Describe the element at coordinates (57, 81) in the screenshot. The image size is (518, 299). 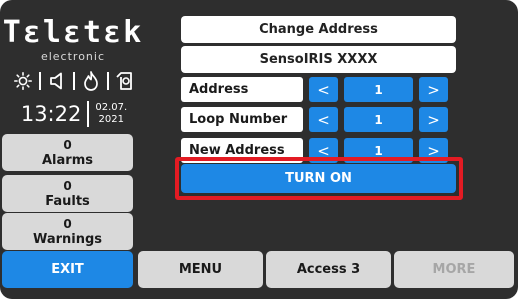
I see `speaker-icon` at that location.